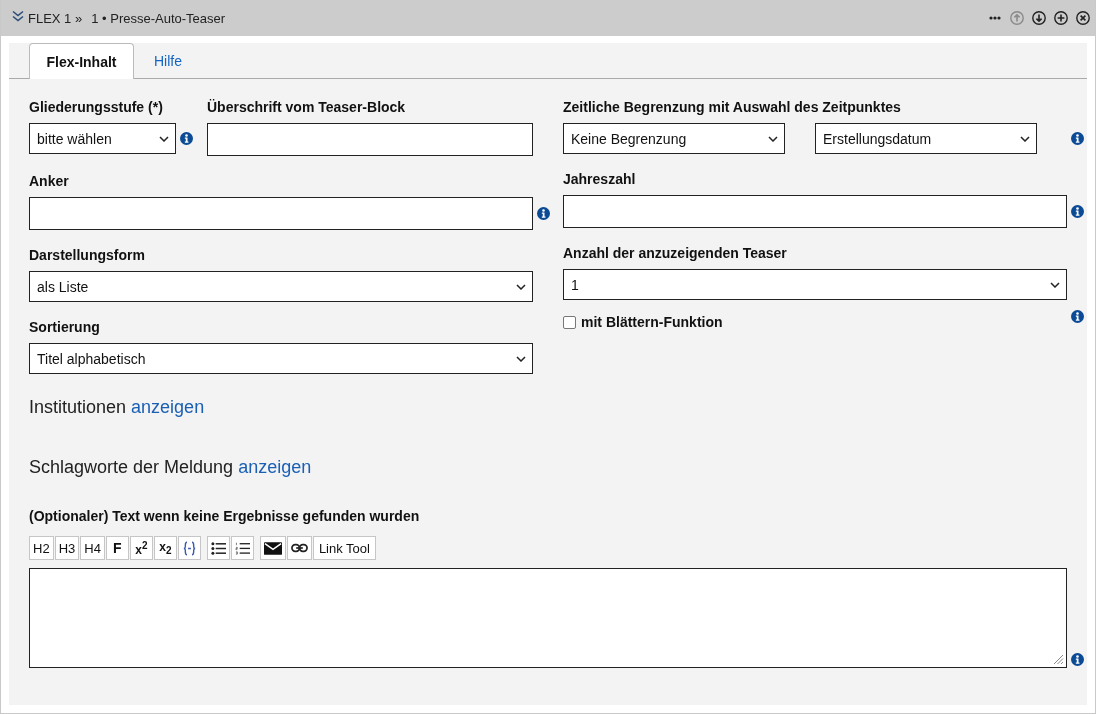 The width and height of the screenshot is (1096, 714). What do you see at coordinates (1083, 18) in the screenshot?
I see `close-circle-icon` at bounding box center [1083, 18].